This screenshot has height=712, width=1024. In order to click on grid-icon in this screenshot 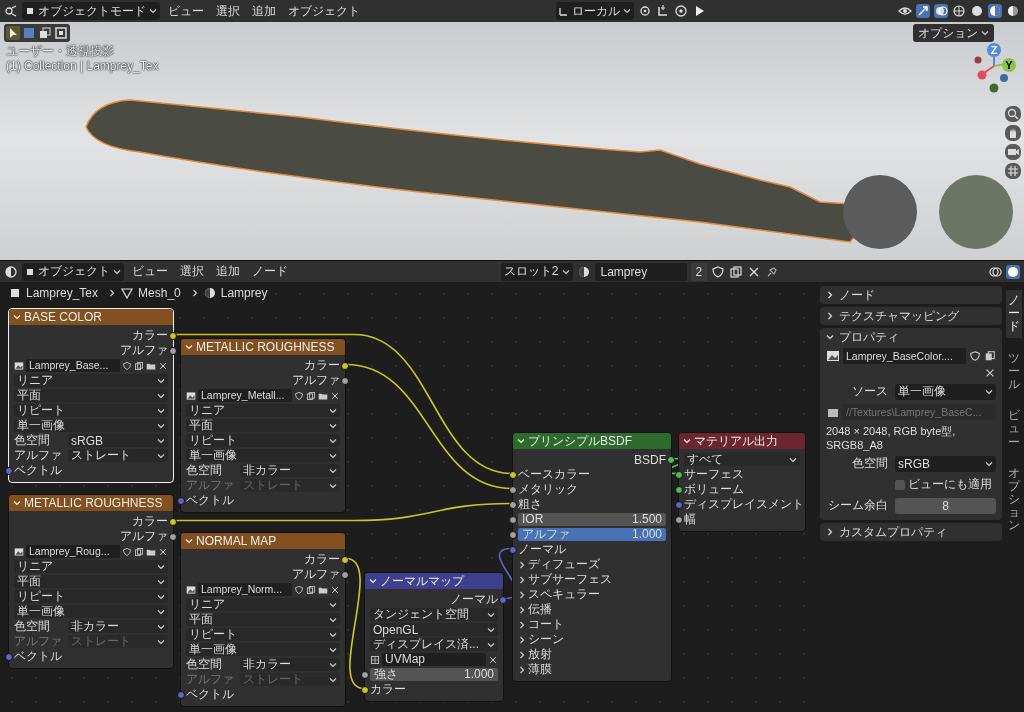, I will do `click(1013, 171)`.